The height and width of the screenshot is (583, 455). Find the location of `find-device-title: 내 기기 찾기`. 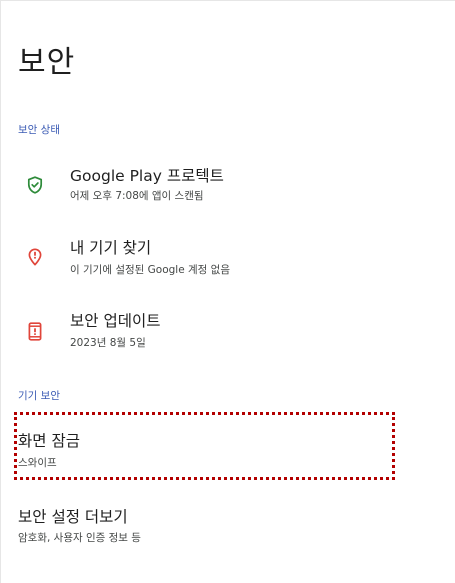

find-device-title: 내 기기 찾기 is located at coordinates (111, 248).